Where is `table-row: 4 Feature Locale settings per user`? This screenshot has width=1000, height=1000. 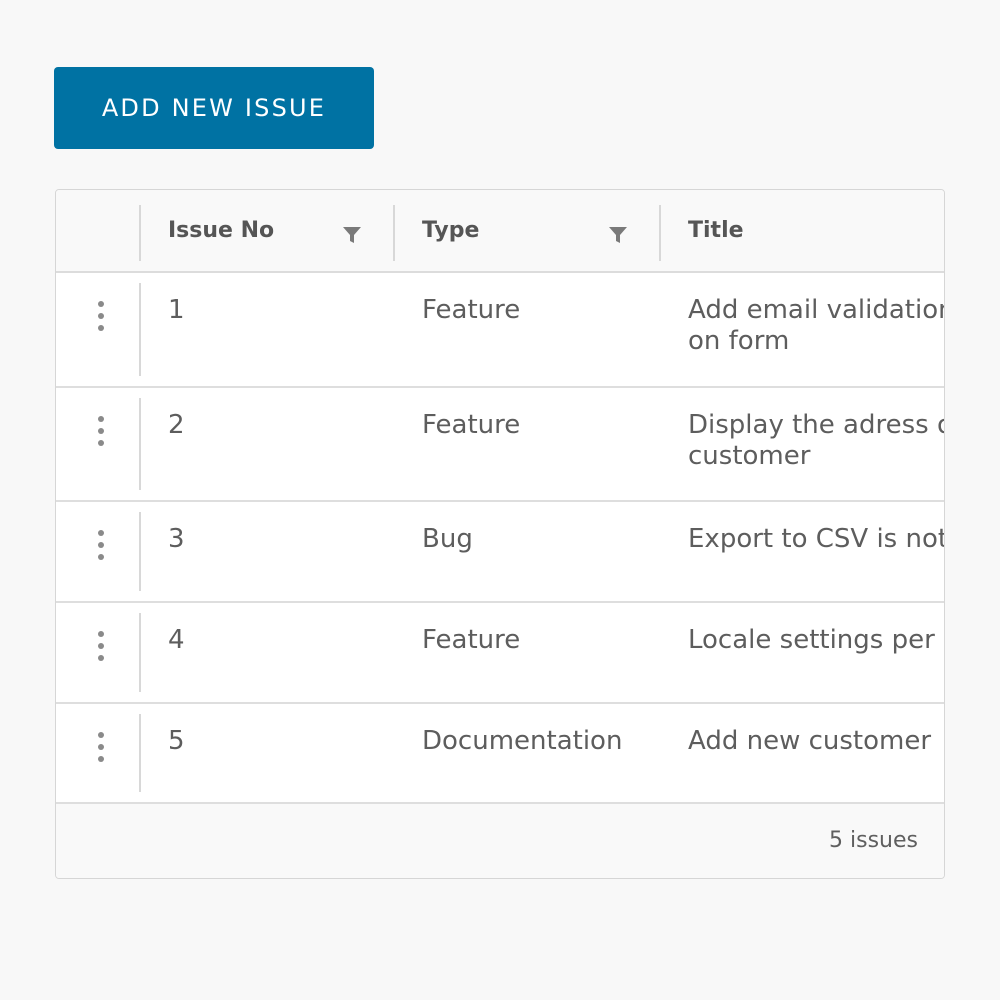
table-row: 4 Feature Locale settings per user is located at coordinates (500, 653).